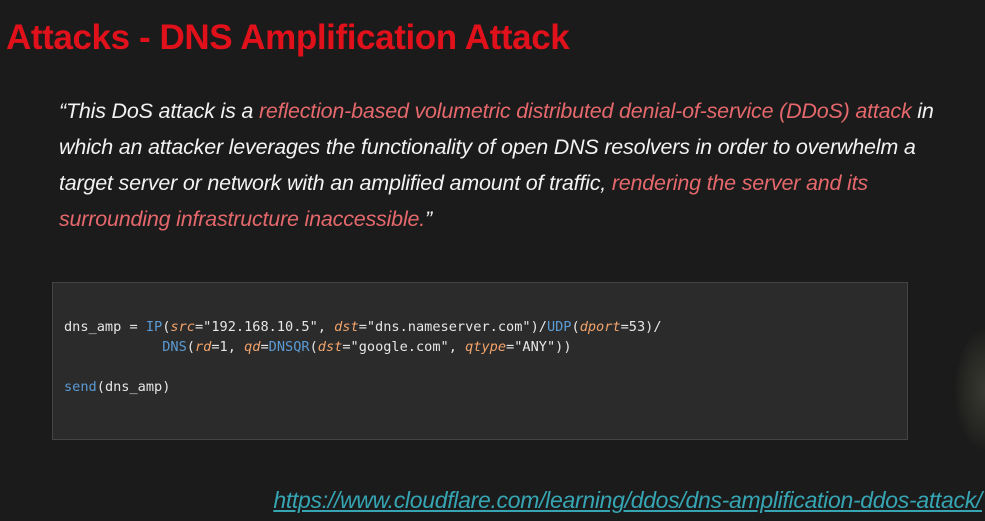  What do you see at coordinates (346, 327) in the screenshot?
I see `code-kw-dst: dst` at bounding box center [346, 327].